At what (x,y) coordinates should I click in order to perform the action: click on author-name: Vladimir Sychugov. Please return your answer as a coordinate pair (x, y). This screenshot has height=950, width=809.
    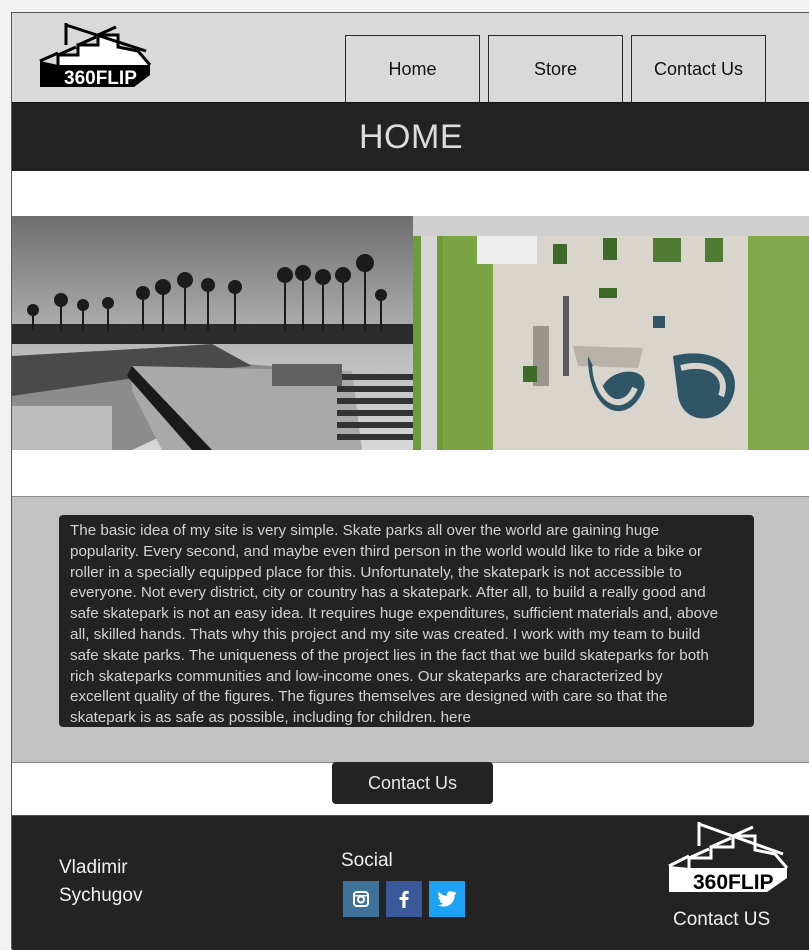
    Looking at the image, I should click on (101, 881).